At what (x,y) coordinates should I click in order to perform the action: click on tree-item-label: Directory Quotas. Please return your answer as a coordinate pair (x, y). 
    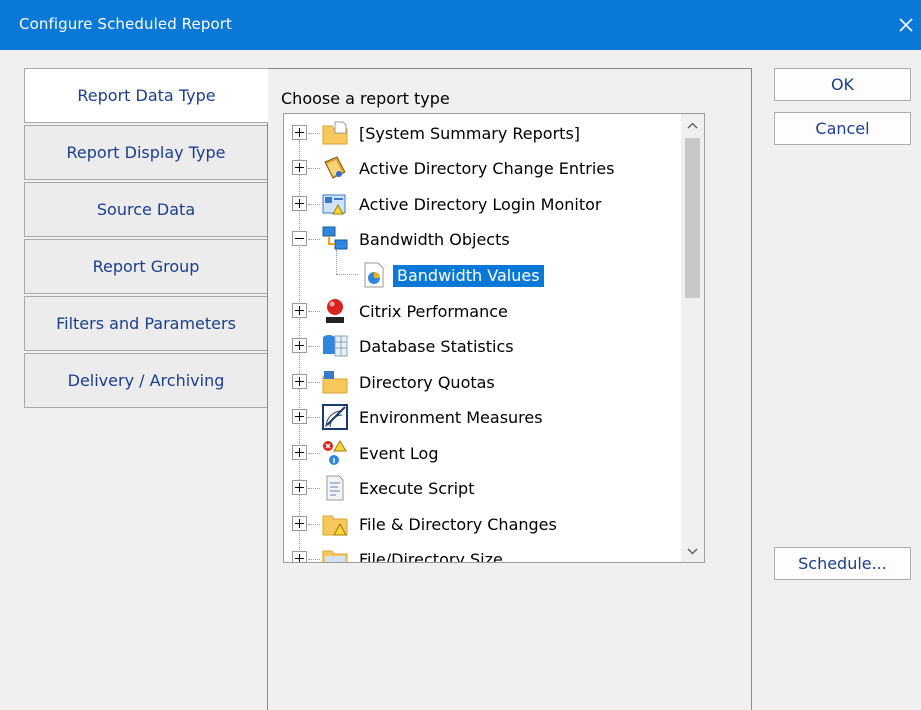
    Looking at the image, I should click on (427, 382).